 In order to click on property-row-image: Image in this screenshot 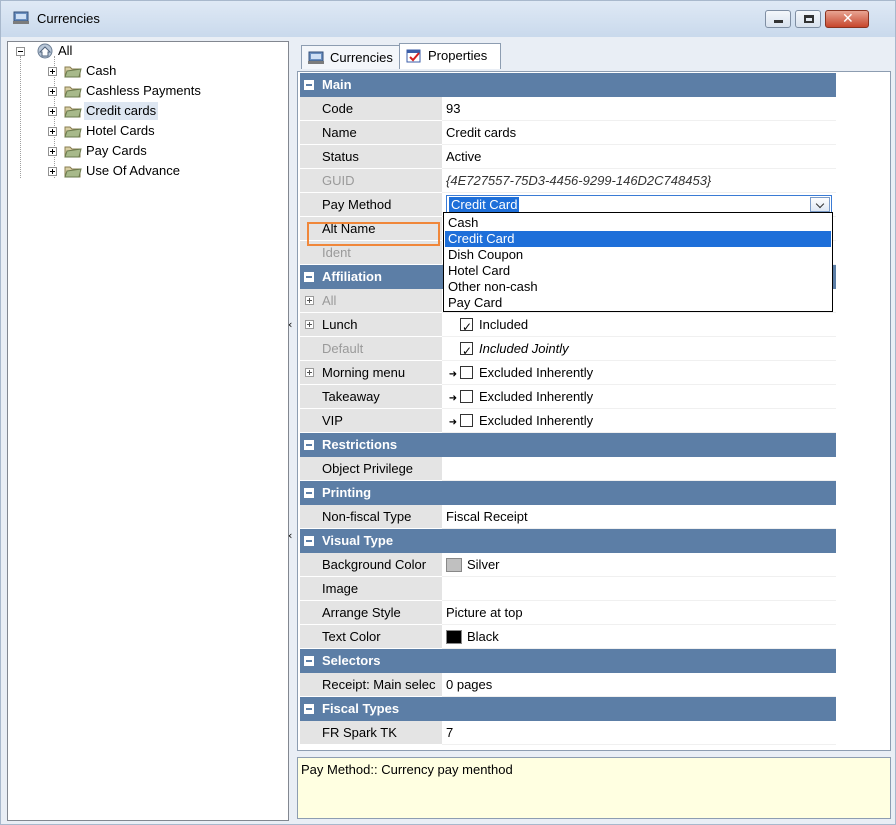, I will do `click(568, 589)`.